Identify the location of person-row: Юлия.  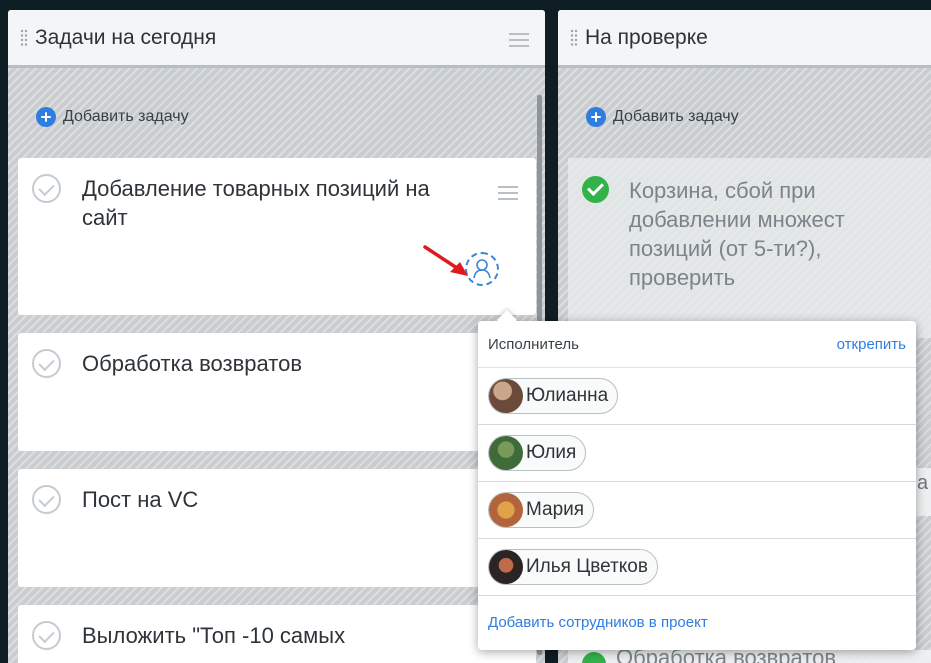
(697, 453).